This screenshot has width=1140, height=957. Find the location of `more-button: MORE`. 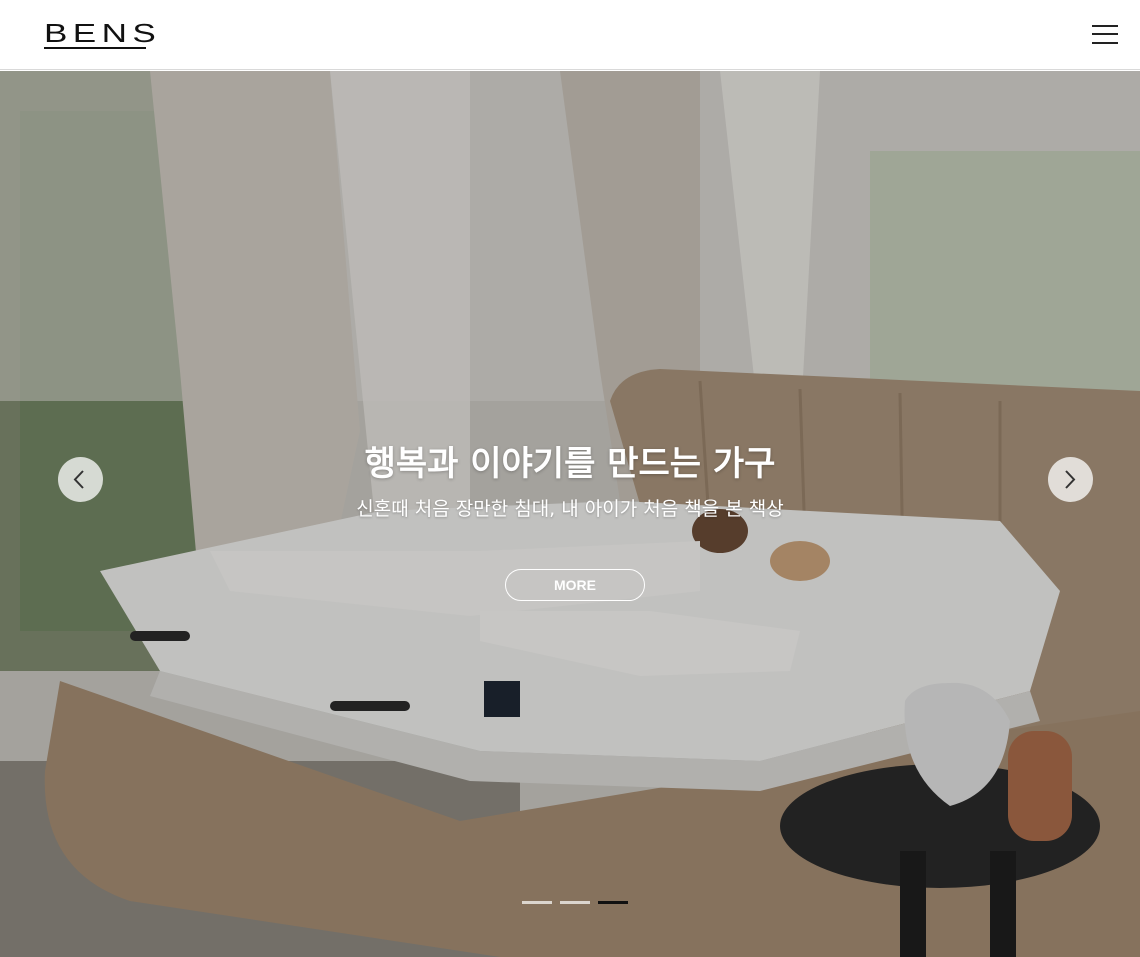

more-button: MORE is located at coordinates (575, 585).